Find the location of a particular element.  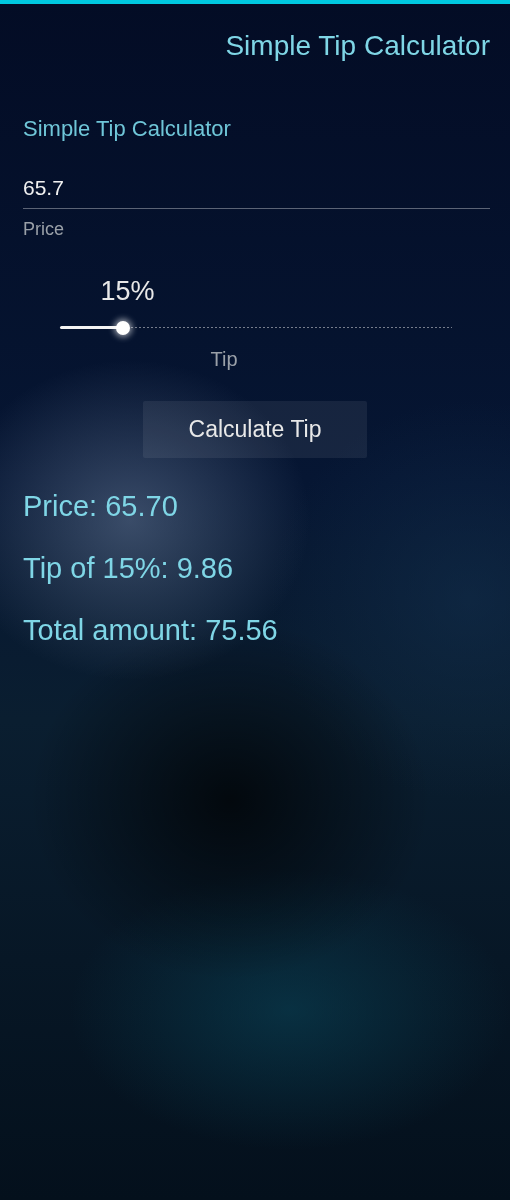

result-text: Tip of 15%: 9.86 is located at coordinates (128, 568).